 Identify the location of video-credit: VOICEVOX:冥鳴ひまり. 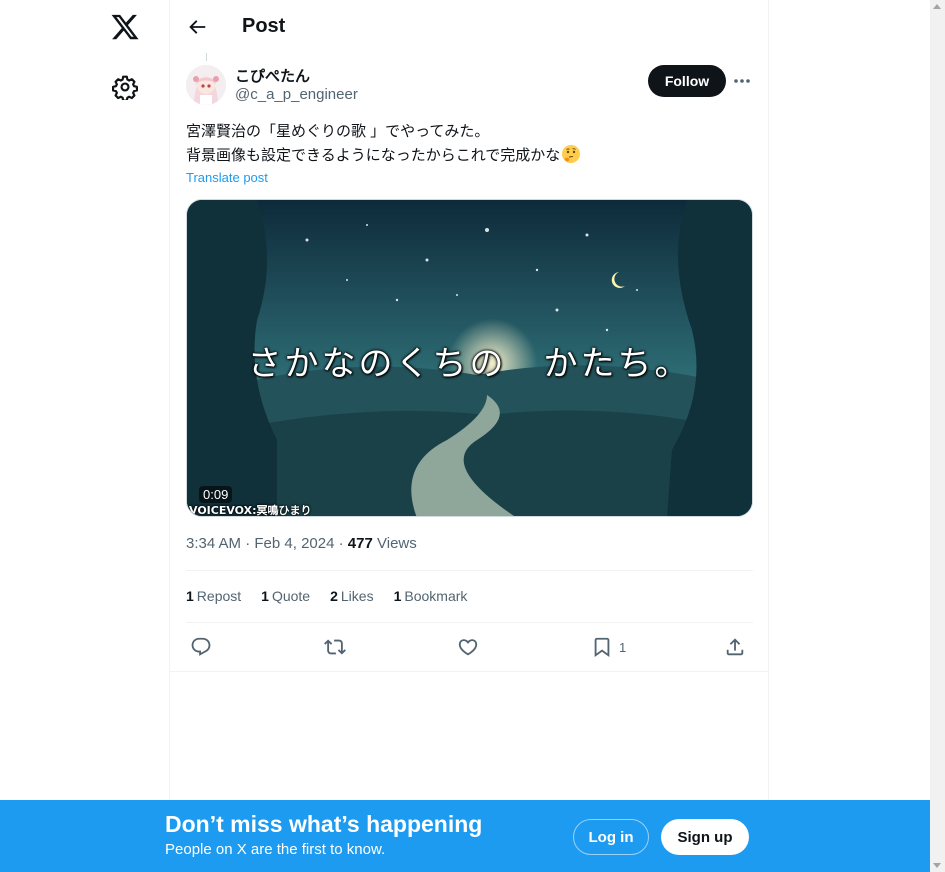
(250, 510).